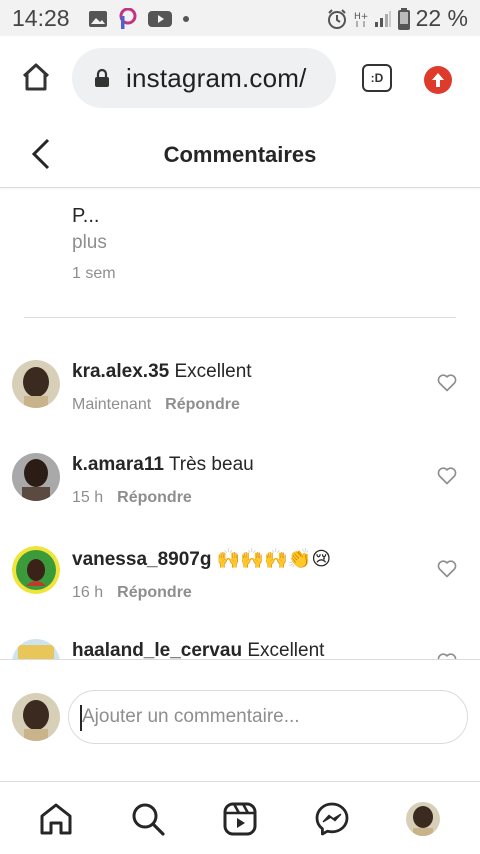 The width and height of the screenshot is (480, 854). I want to click on gallery-icon, so click(98, 19).